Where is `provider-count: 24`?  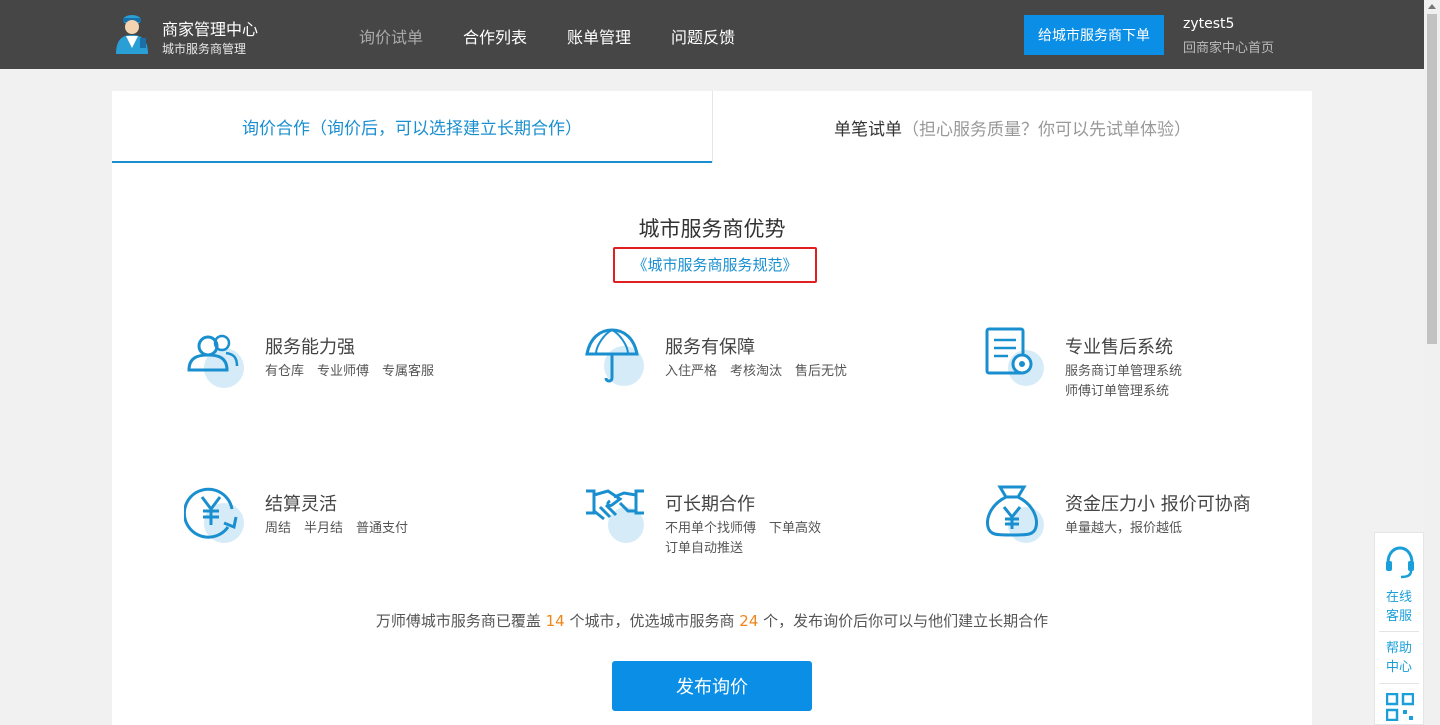 provider-count: 24 is located at coordinates (749, 621).